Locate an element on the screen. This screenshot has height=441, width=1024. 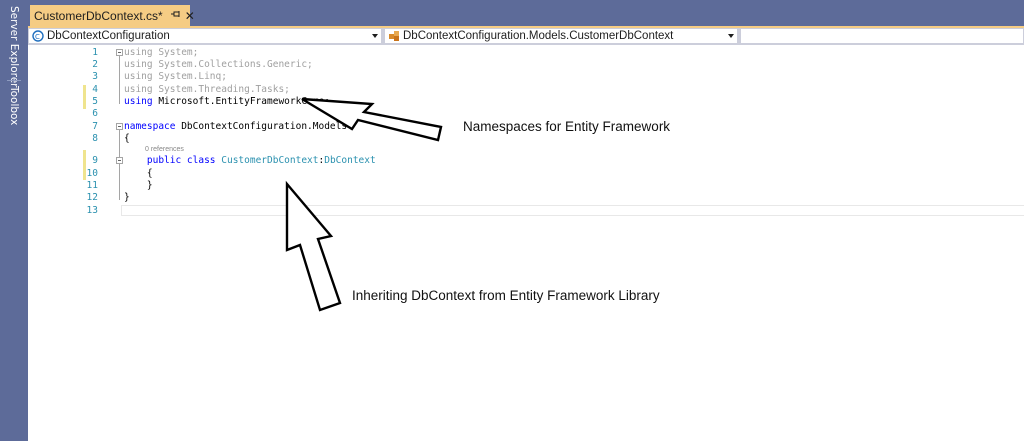
annotation-namespaces: Namespaces for Entity Framework is located at coordinates (567, 126).